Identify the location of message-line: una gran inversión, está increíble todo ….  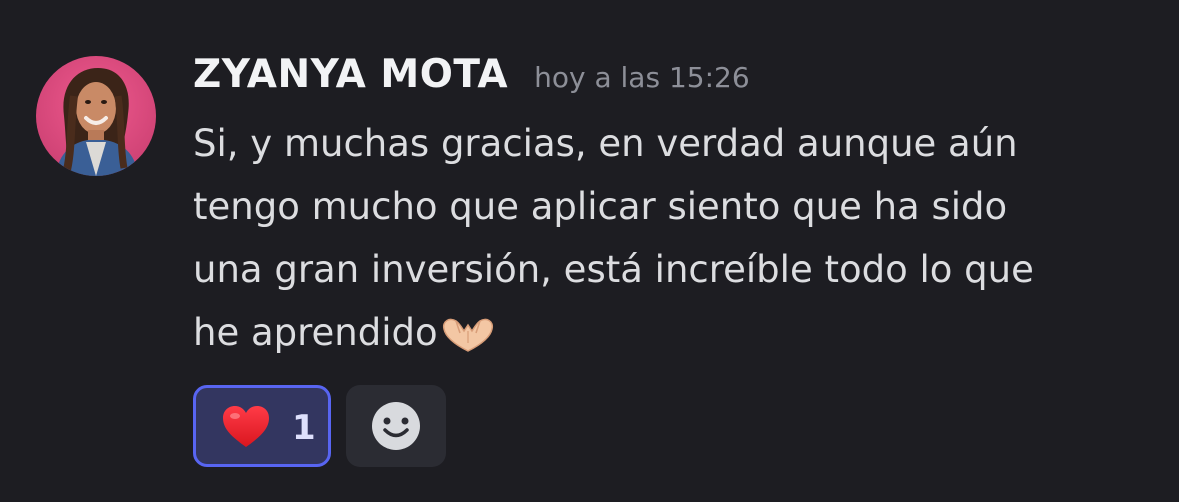
(613, 269).